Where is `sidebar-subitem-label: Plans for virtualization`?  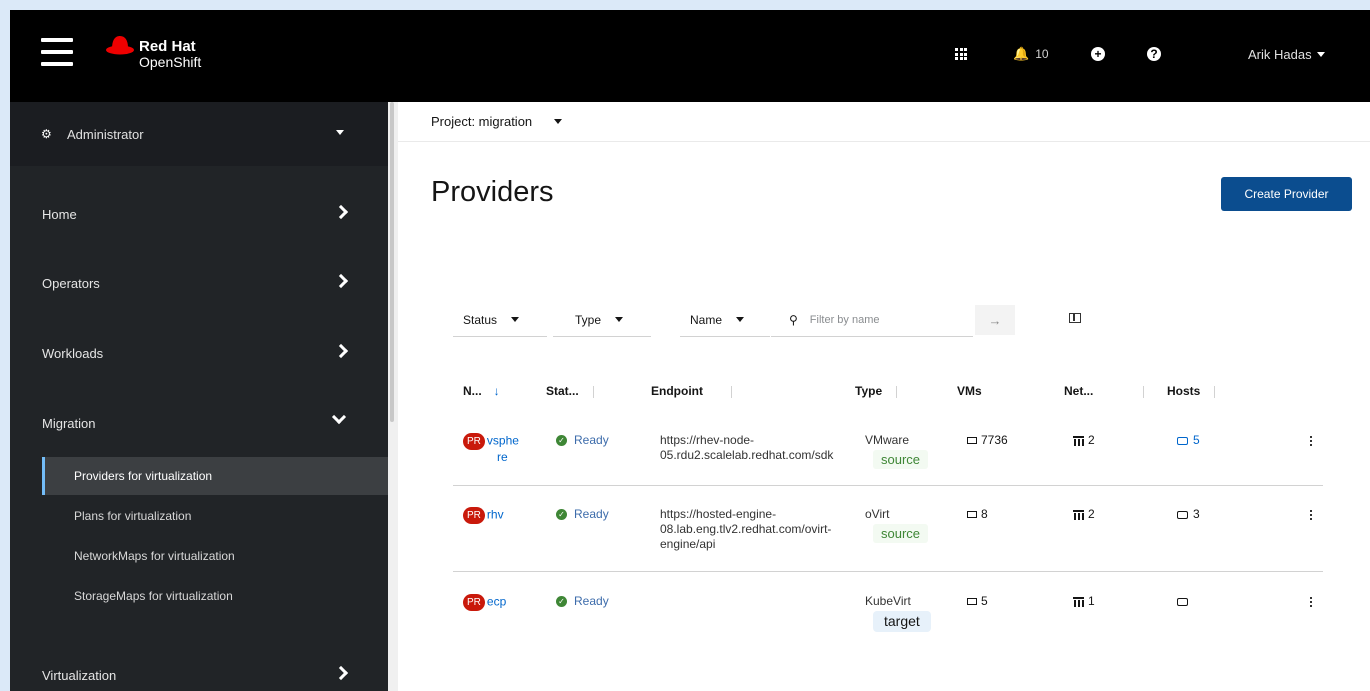
sidebar-subitem-label: Plans for virtualization is located at coordinates (133, 516).